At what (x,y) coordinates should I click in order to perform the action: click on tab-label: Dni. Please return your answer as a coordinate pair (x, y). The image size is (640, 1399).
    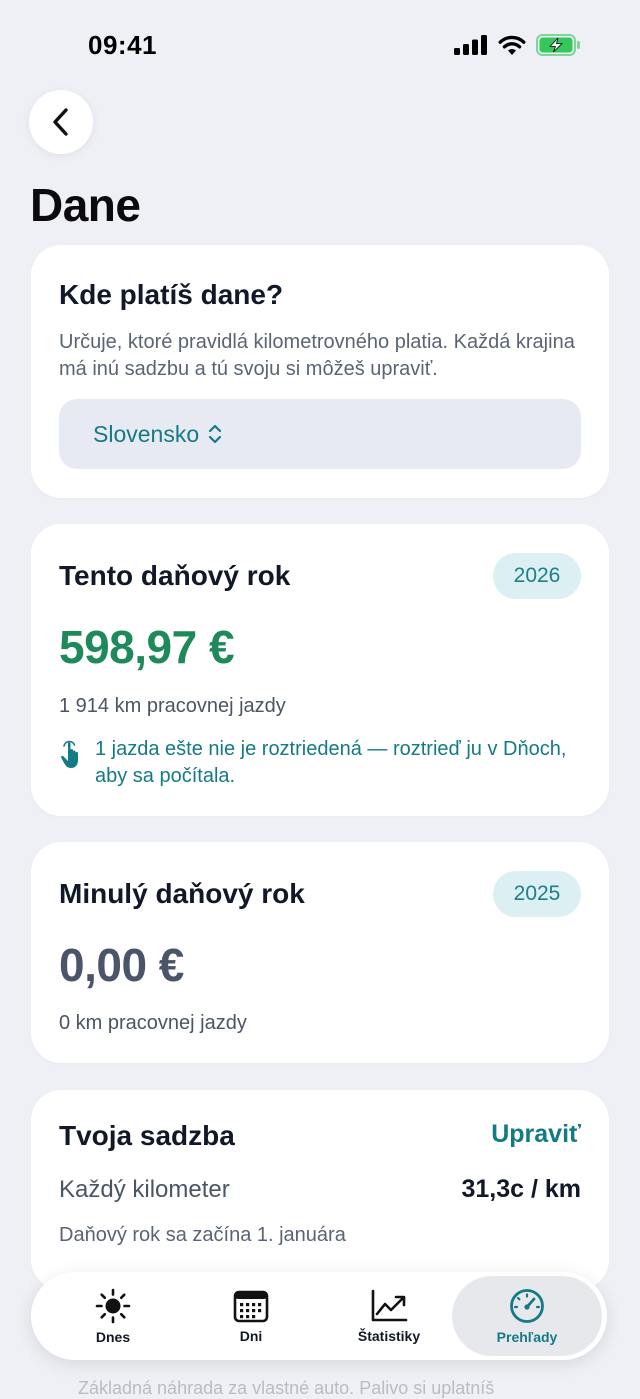
    Looking at the image, I should click on (251, 1335).